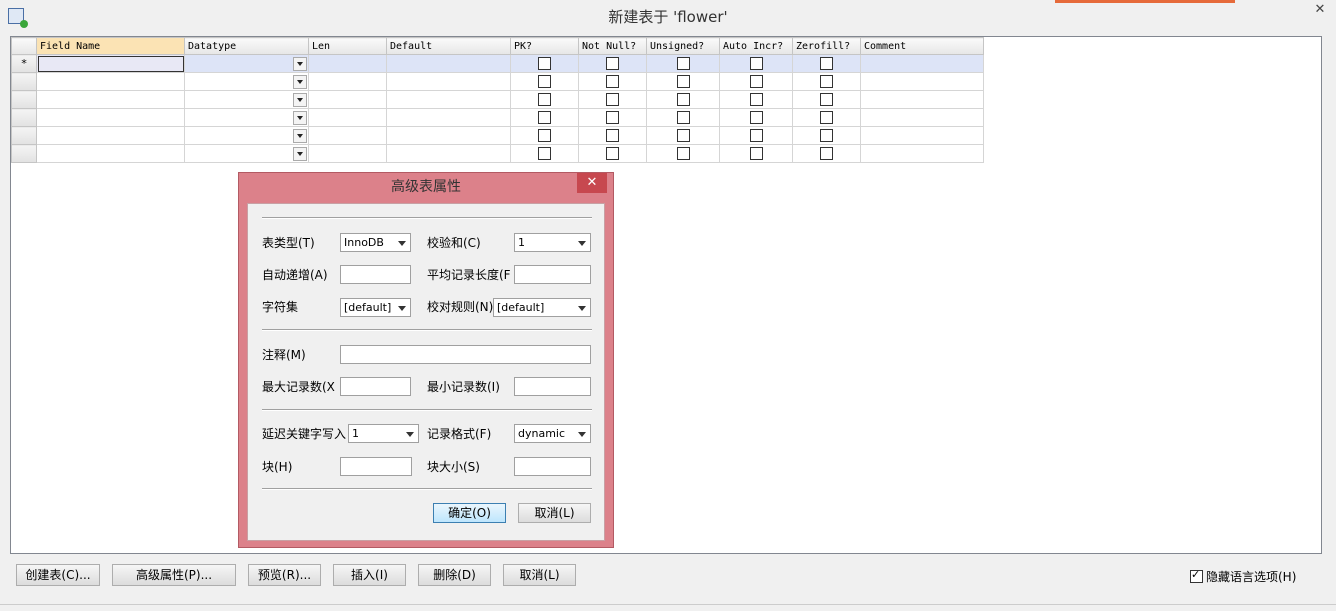 This screenshot has height=611, width=1336. Describe the element at coordinates (375, 307) in the screenshot. I see `charset-select: [default]` at that location.